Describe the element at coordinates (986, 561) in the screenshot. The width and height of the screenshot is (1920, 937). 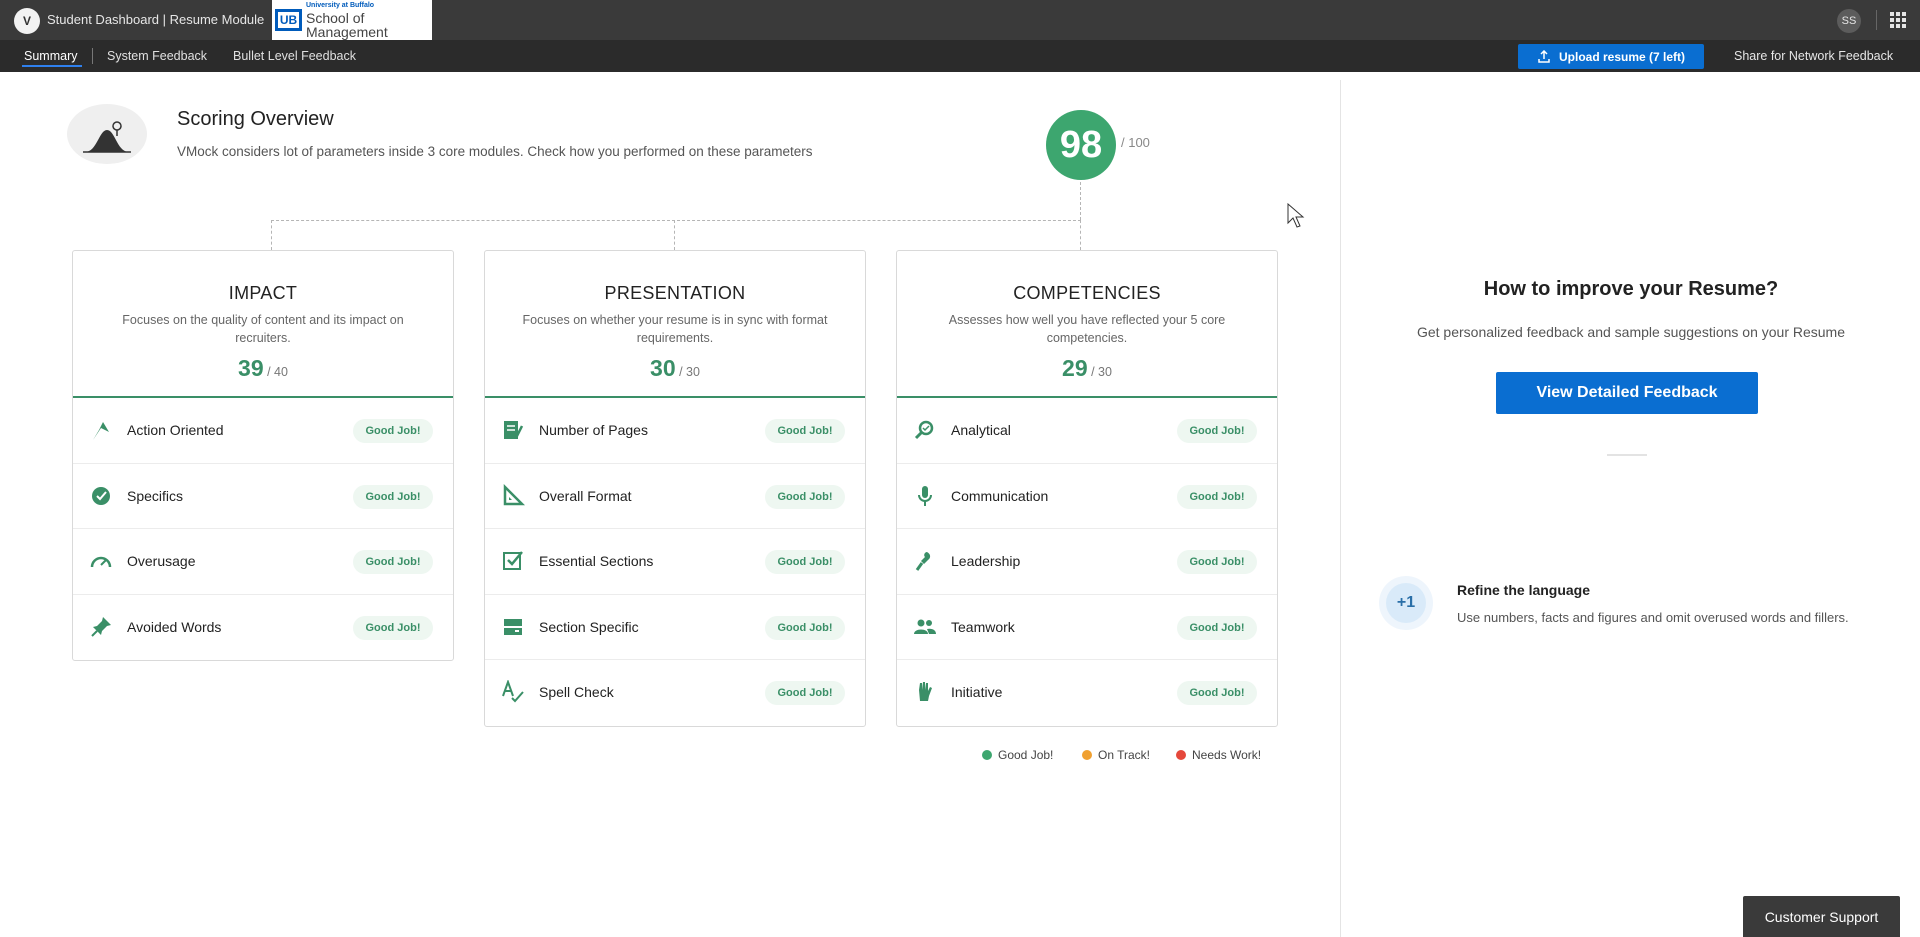
I see `item-label: Leadership` at that location.